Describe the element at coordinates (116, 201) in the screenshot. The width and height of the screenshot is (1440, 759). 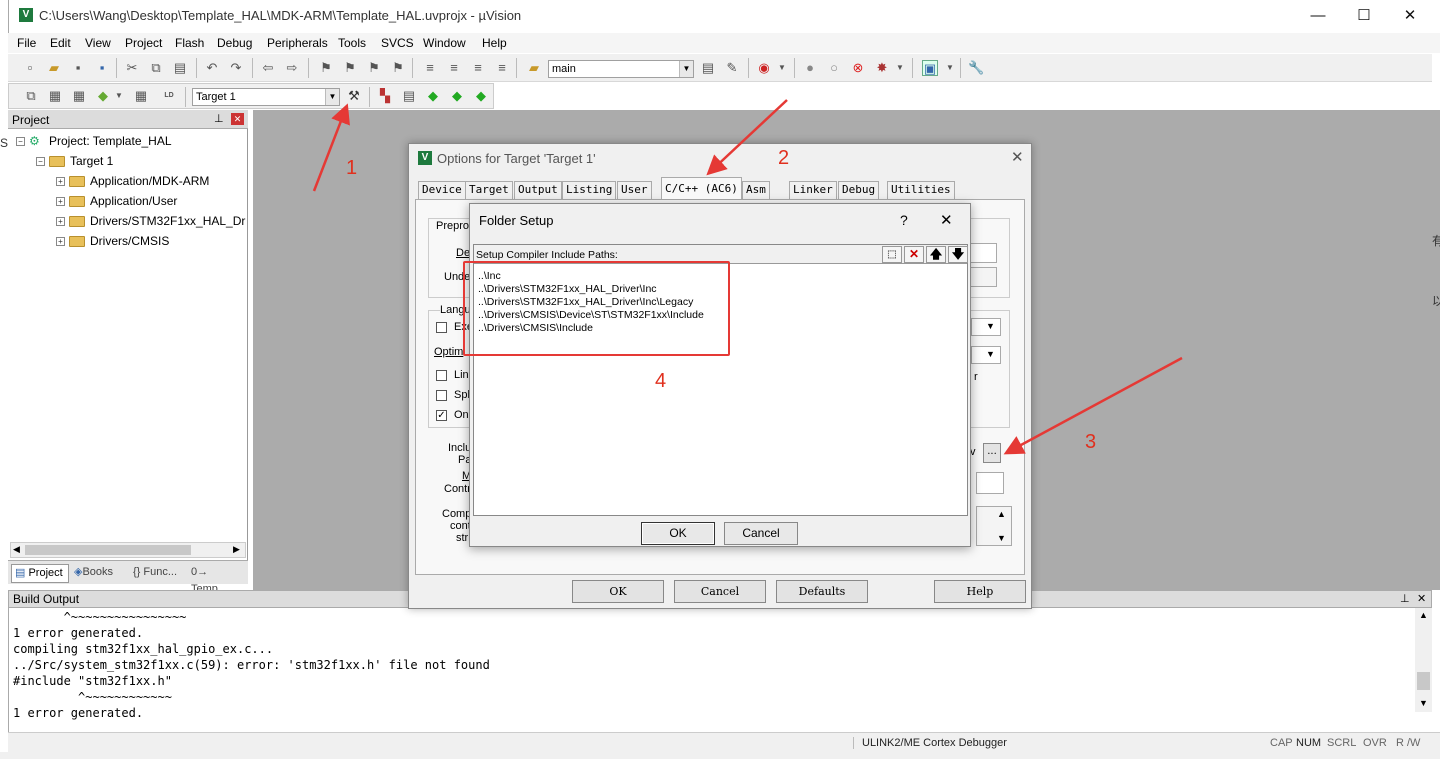
I see `tree-group: + Application/User` at that location.